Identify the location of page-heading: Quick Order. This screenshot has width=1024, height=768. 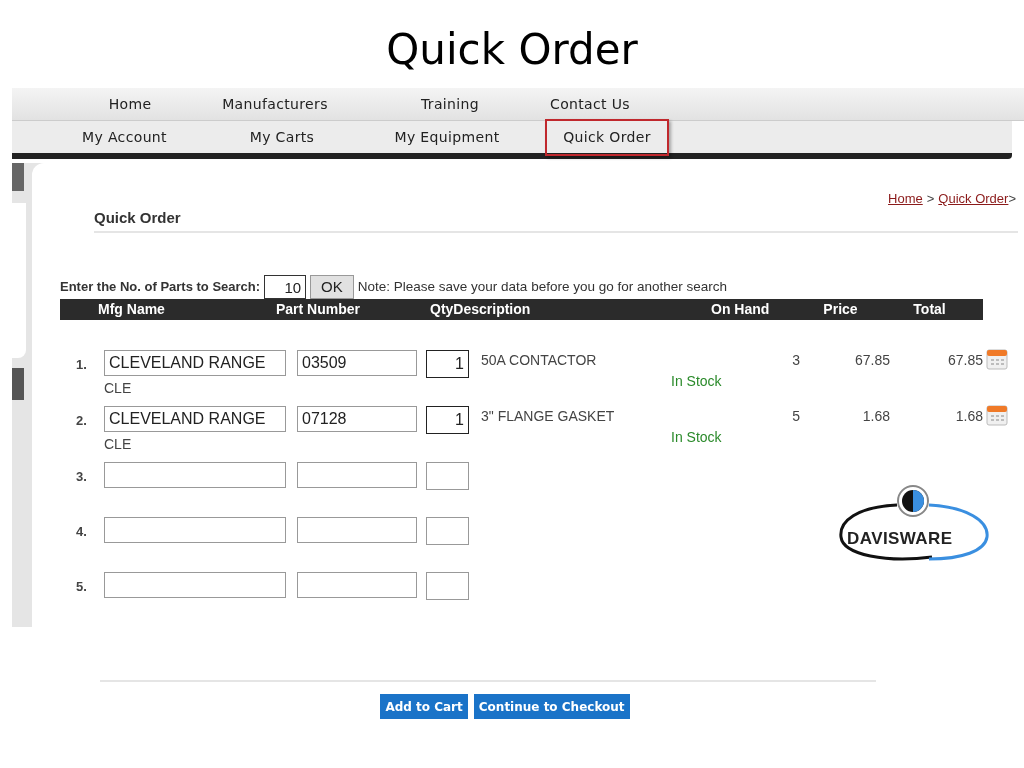
(556, 219).